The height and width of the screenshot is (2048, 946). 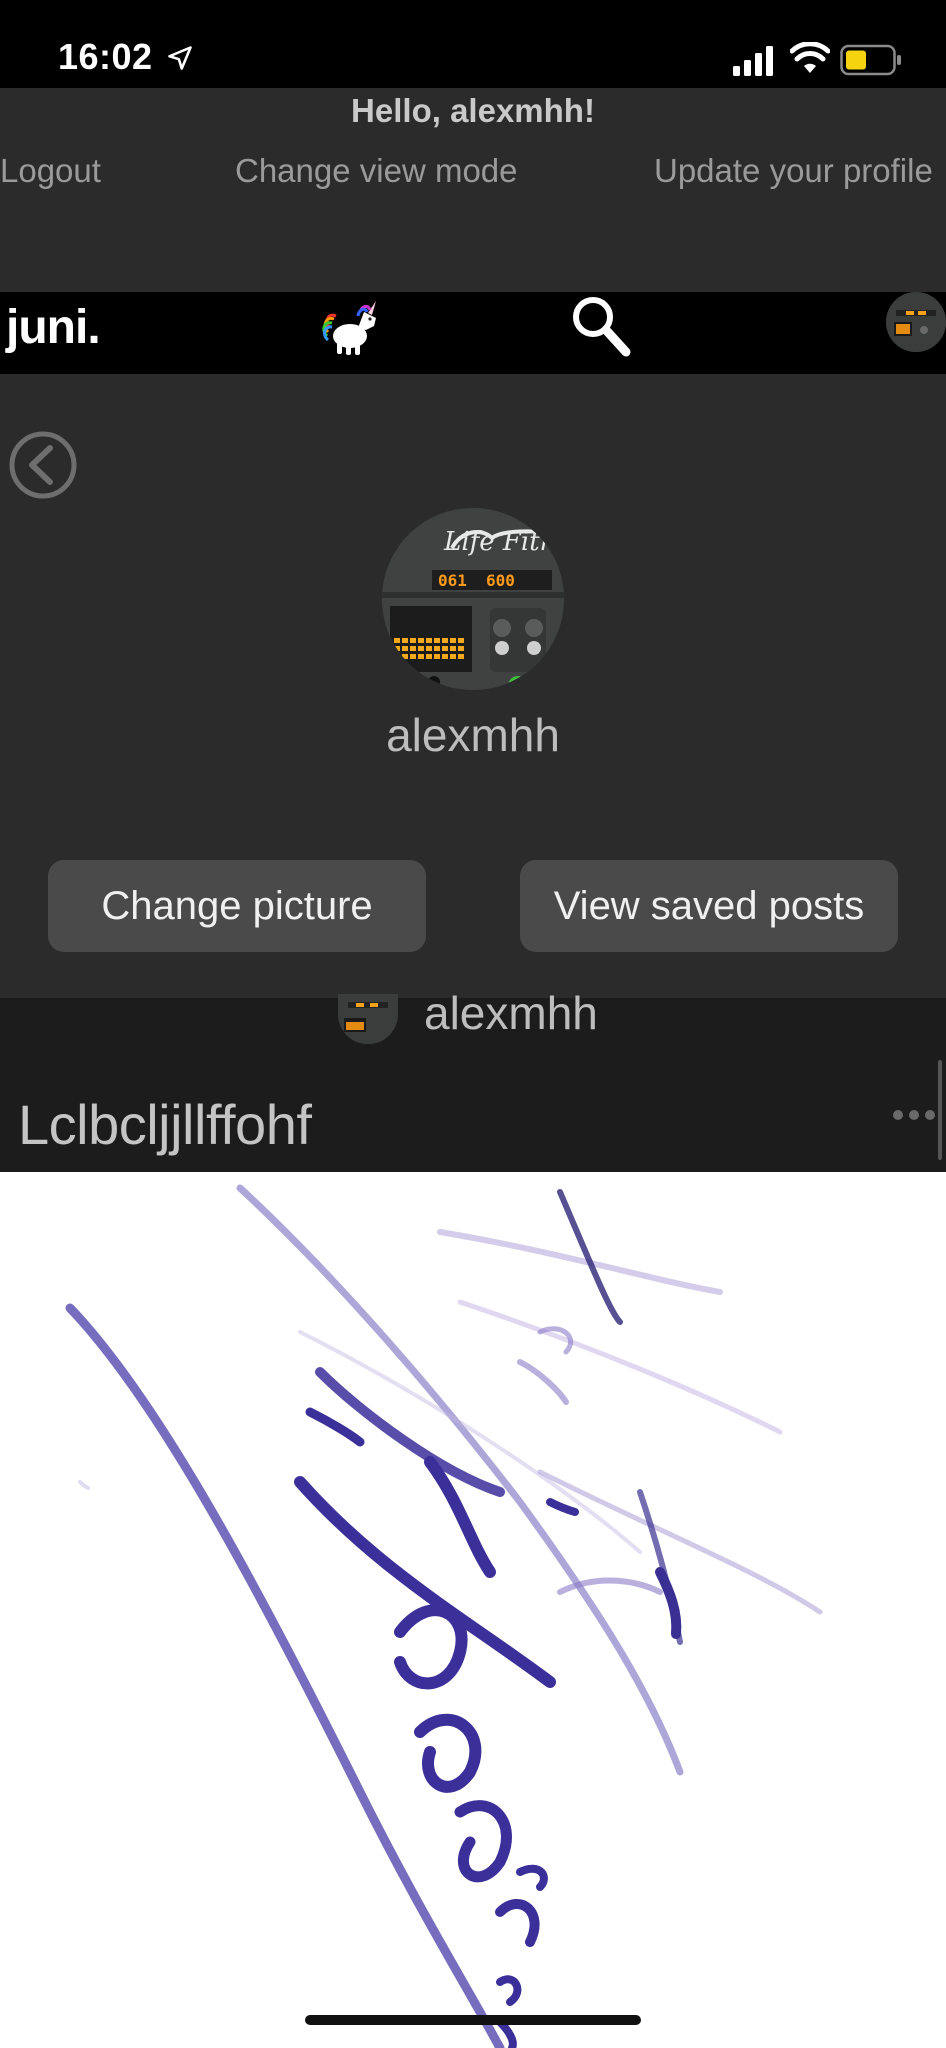 What do you see at coordinates (473, 110) in the screenshot?
I see `greeting-text: Hello, alexmhh!` at bounding box center [473, 110].